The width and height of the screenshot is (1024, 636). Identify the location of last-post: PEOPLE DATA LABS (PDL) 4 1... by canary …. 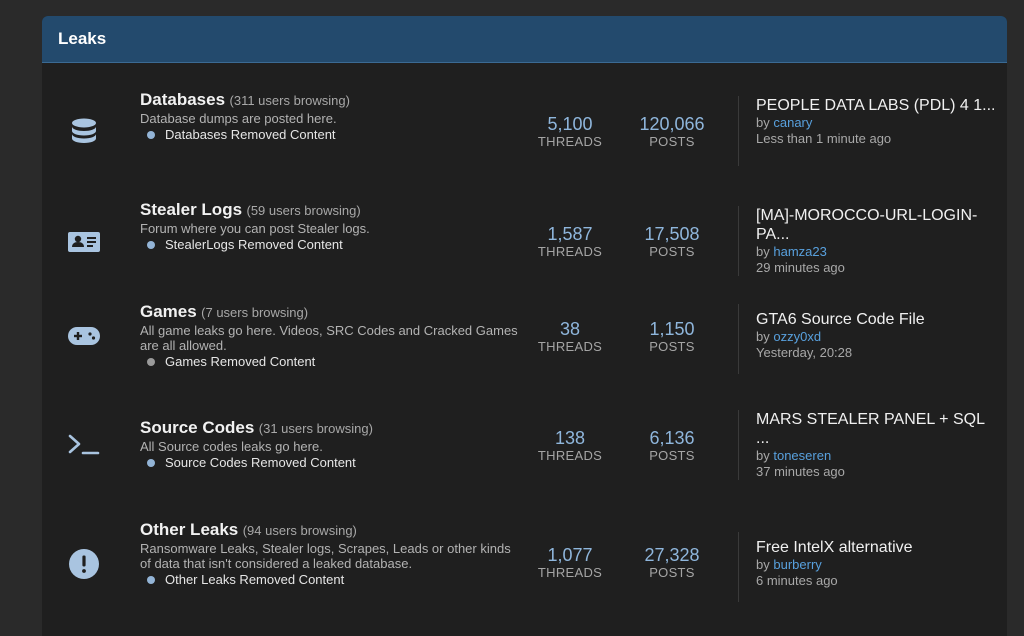
(876, 121).